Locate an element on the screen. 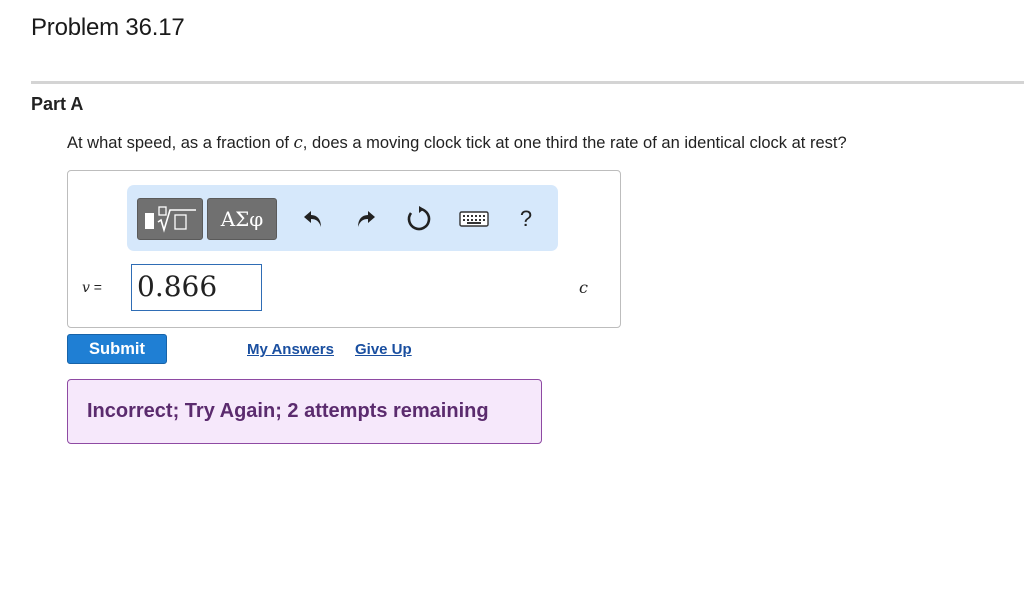 Image resolution: width=1024 pixels, height=593 pixels. answer-variable-label: v = is located at coordinates (92, 287).